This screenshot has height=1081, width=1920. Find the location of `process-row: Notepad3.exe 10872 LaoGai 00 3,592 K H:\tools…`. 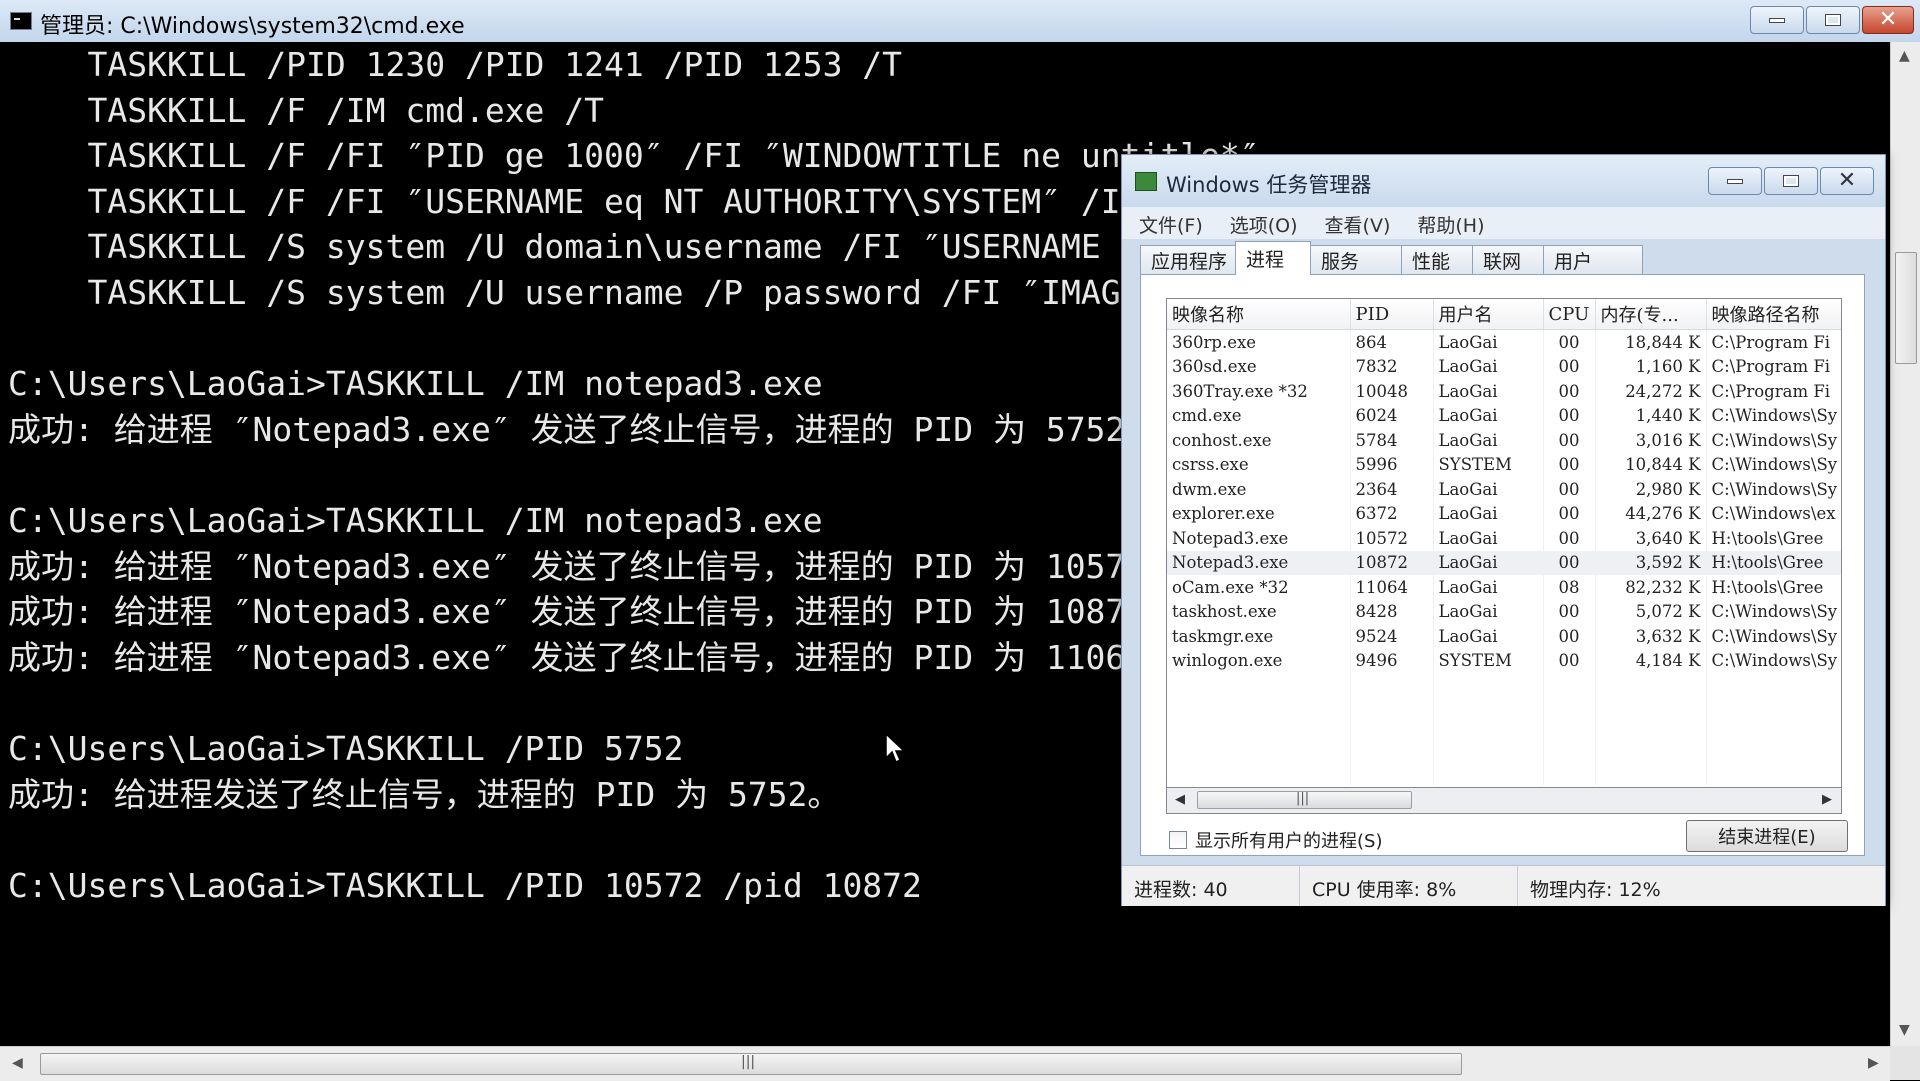

process-row: Notepad3.exe 10872 LaoGai 00 3,592 K H:\tools… is located at coordinates (1504, 562).